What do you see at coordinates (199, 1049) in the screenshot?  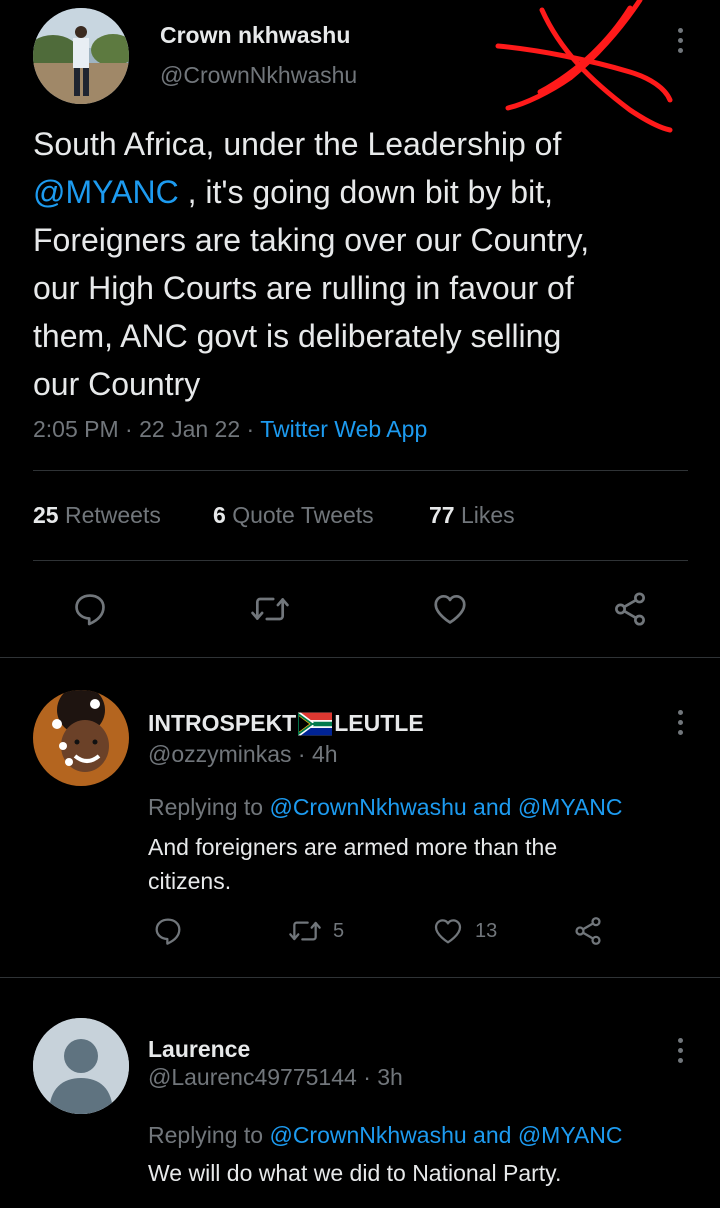 I see `reply-author-name: Laurence` at bounding box center [199, 1049].